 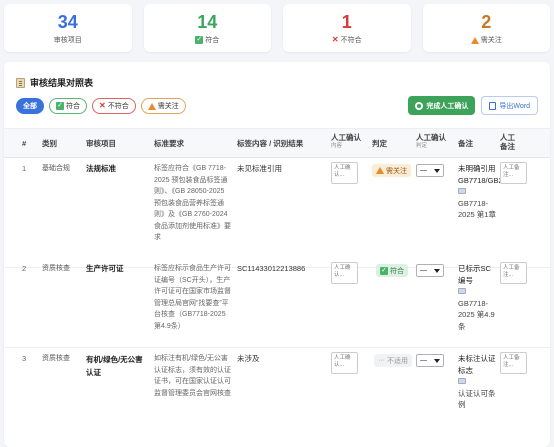 I want to click on status-badge: ✓ 符合, so click(x=392, y=270).